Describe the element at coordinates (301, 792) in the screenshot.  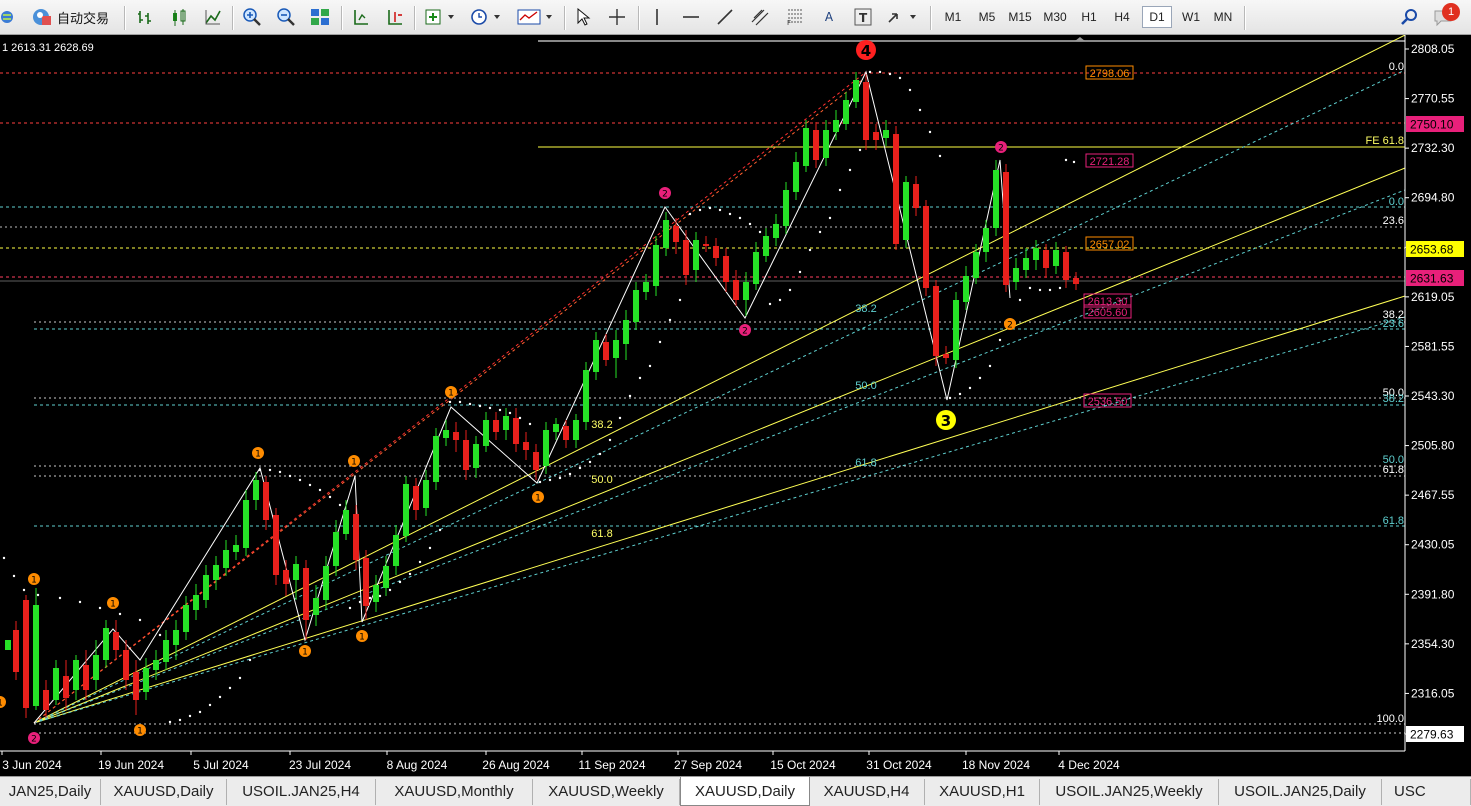
I see `tab-usoil-h4: USOIL.JAN25,H4` at that location.